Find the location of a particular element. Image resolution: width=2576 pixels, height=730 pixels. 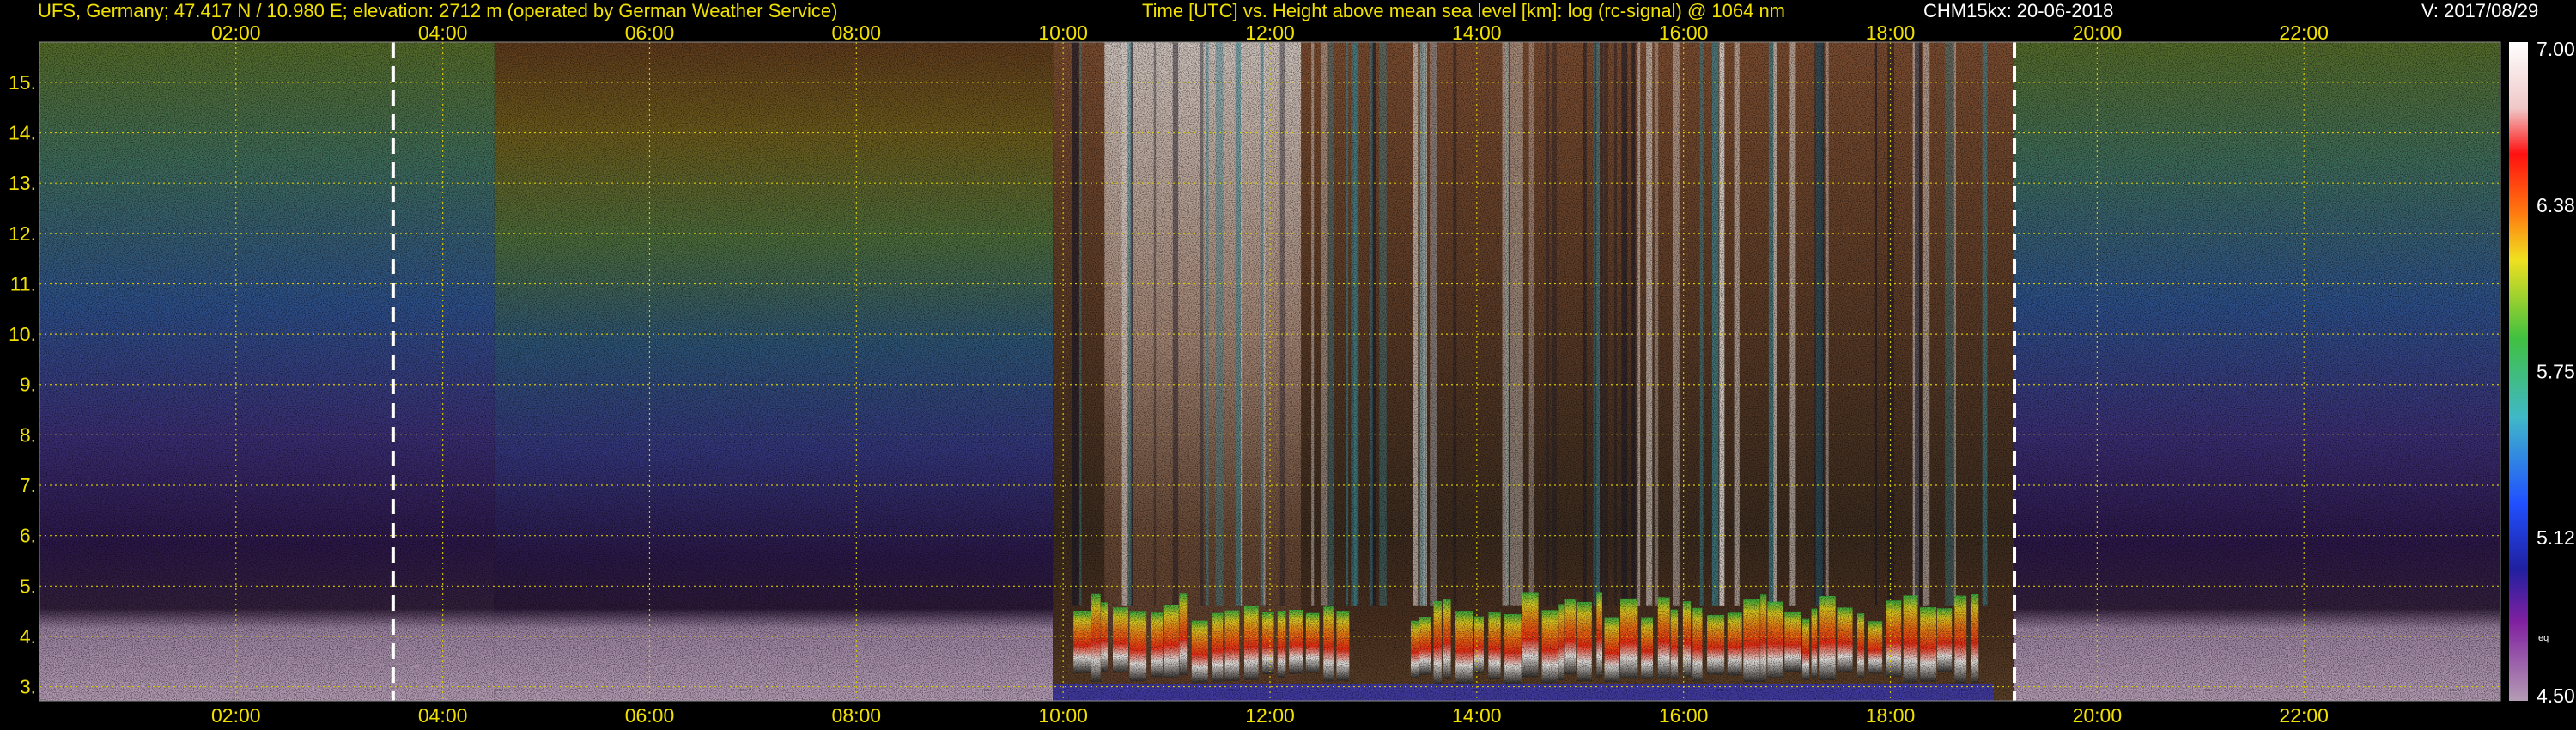

colorbar-tick-label: 7.00 is located at coordinates (2556, 49).